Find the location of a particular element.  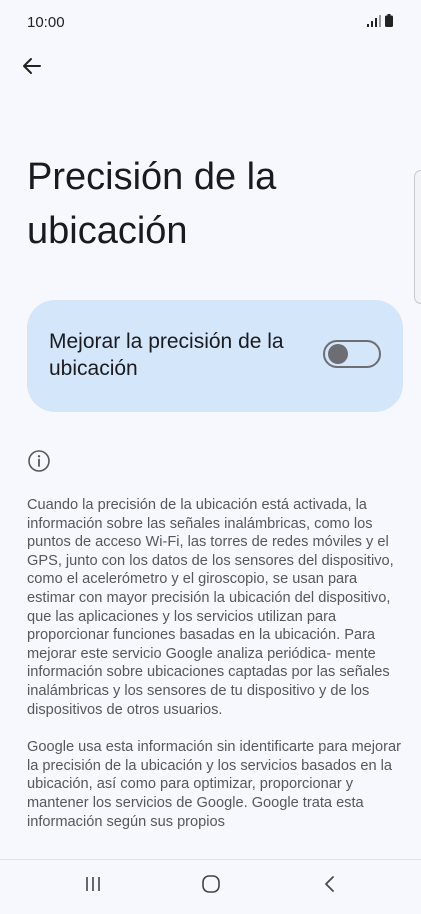

signal-bars-icon is located at coordinates (374, 23).